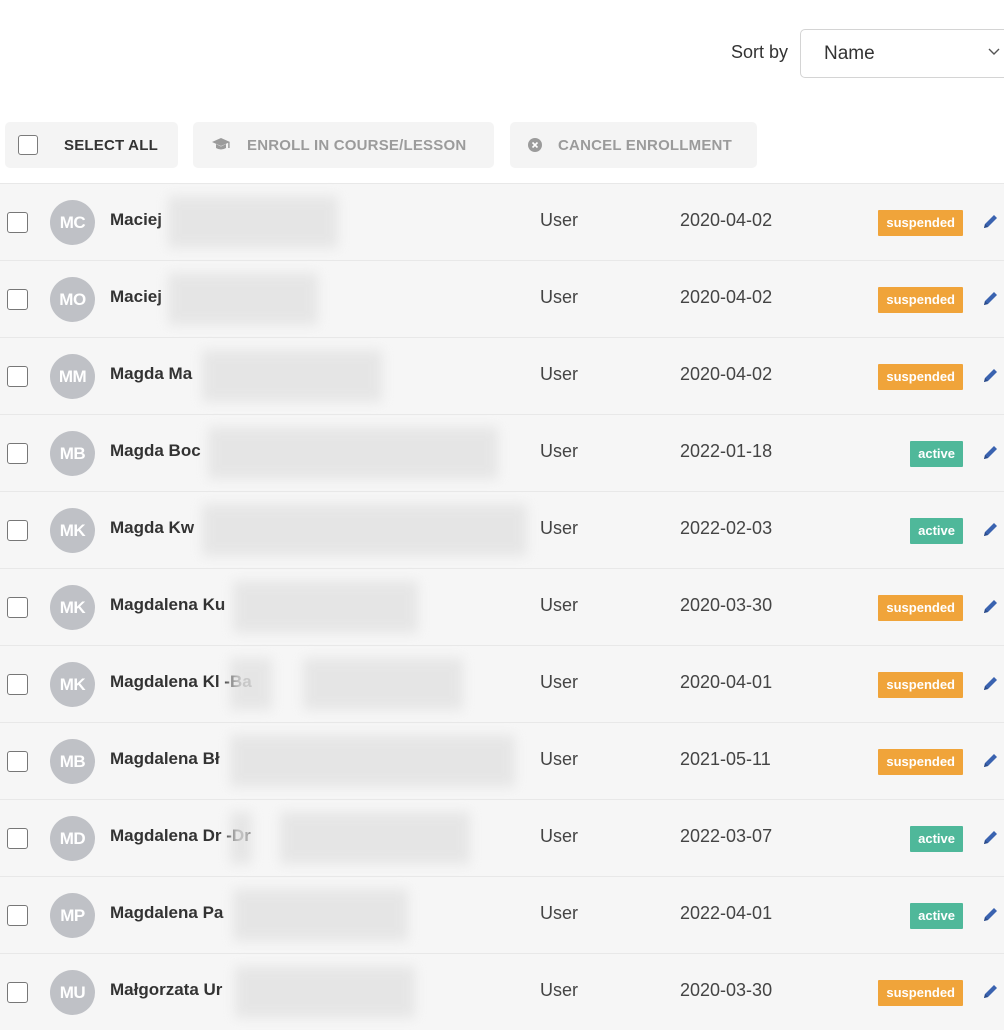 This screenshot has height=1030, width=1004. What do you see at coordinates (166, 913) in the screenshot?
I see `user-name: Magdalena Pa` at bounding box center [166, 913].